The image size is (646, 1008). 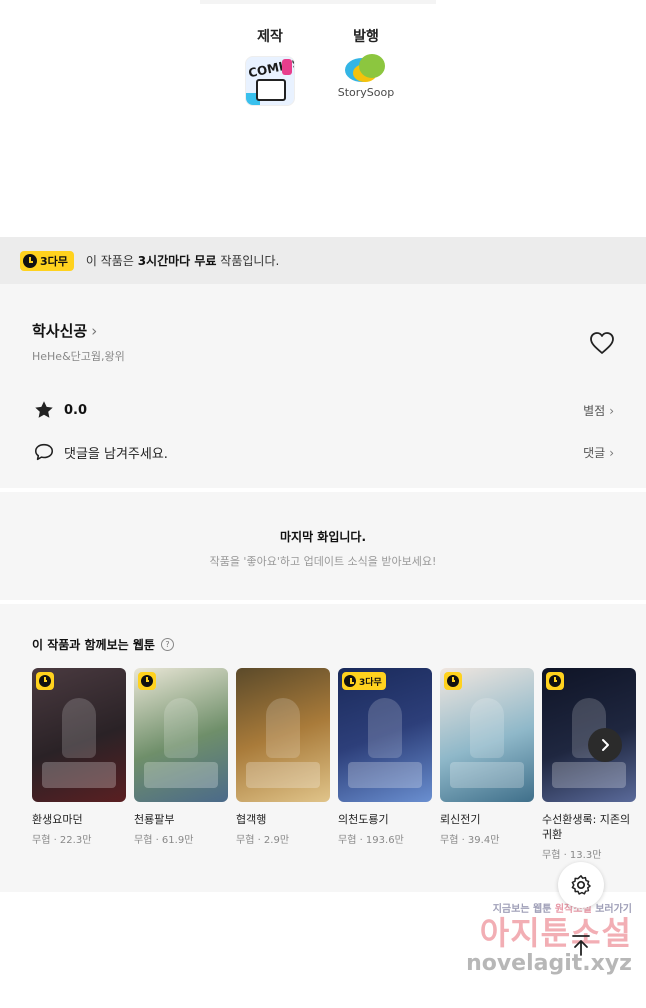 What do you see at coordinates (323, 546) in the screenshot?
I see `last-episode-panel: 마지막 화입니다. 작품을 '좋아요'하고 업데이트 소식을 받아보세요!` at bounding box center [323, 546].